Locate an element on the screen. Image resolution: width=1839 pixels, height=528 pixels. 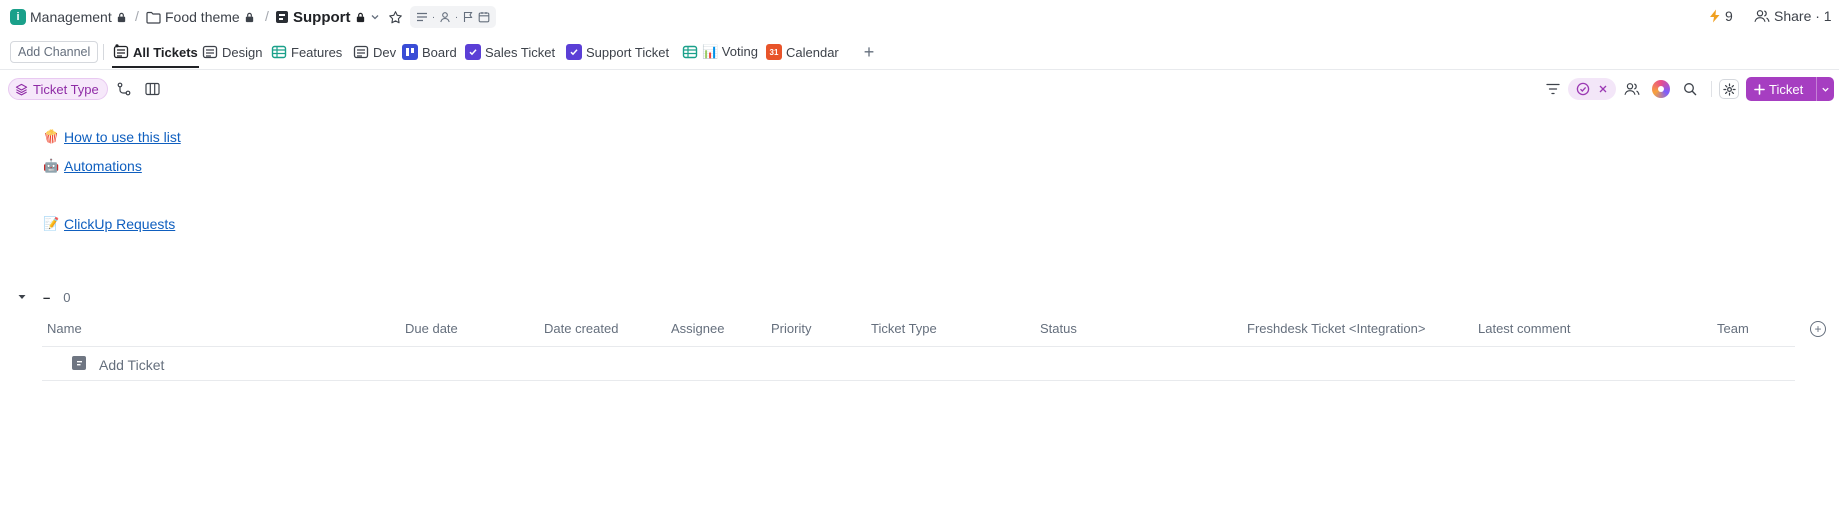
tab-design: Design is located at coordinates (232, 52).